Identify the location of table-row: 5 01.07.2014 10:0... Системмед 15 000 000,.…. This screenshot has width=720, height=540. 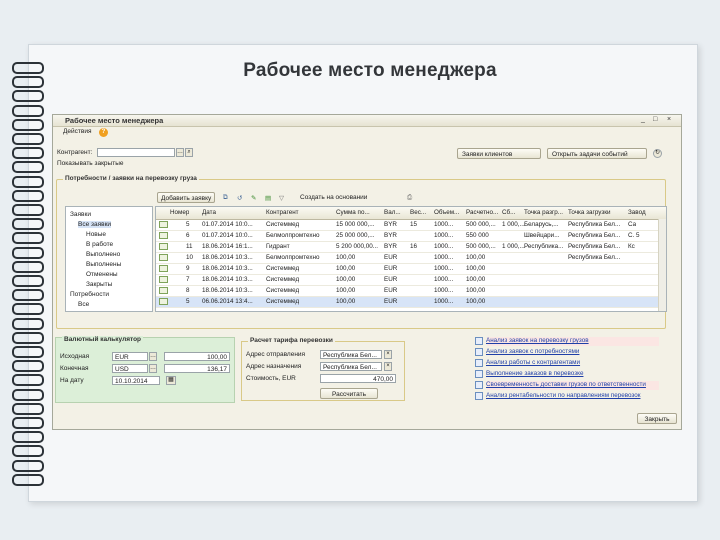
(411, 225).